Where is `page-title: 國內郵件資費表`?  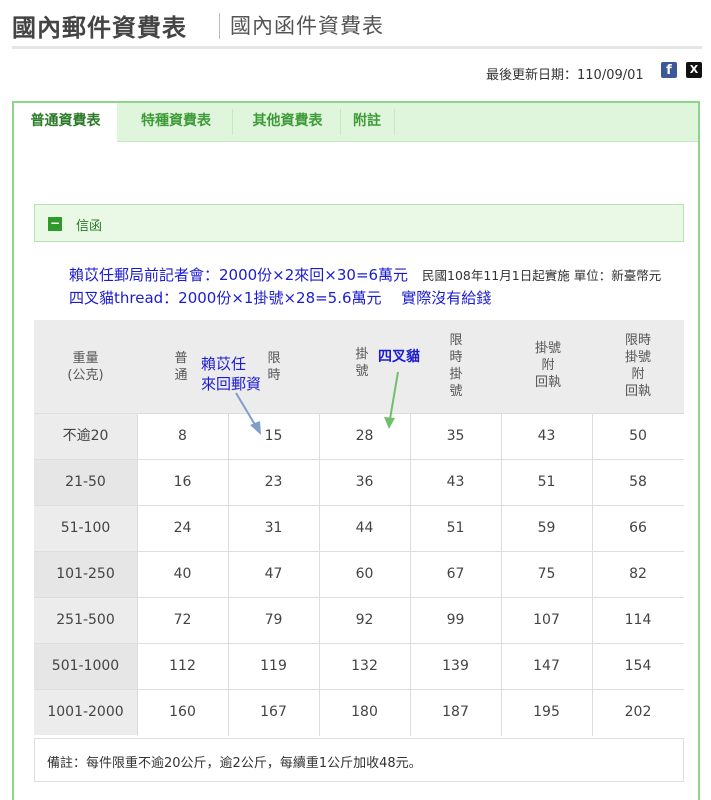 page-title: 國內郵件資費表 is located at coordinates (99, 28).